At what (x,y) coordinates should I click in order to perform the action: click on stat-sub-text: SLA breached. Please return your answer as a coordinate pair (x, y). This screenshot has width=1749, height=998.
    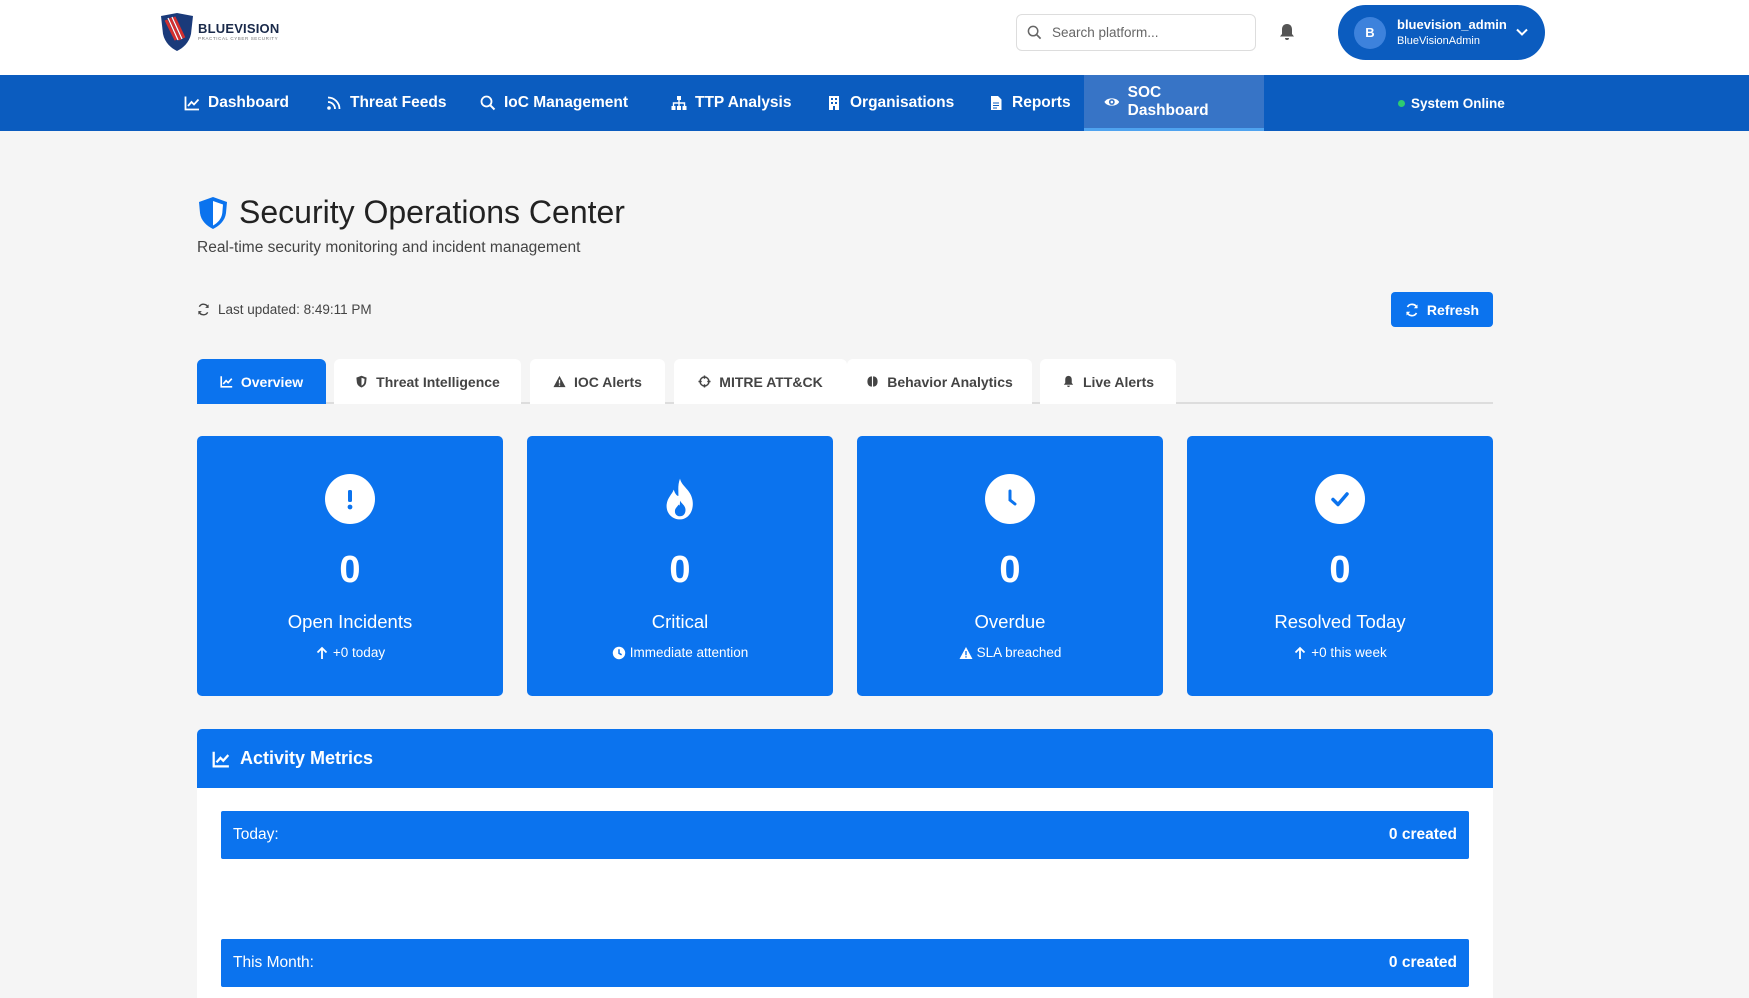
    Looking at the image, I should click on (1019, 652).